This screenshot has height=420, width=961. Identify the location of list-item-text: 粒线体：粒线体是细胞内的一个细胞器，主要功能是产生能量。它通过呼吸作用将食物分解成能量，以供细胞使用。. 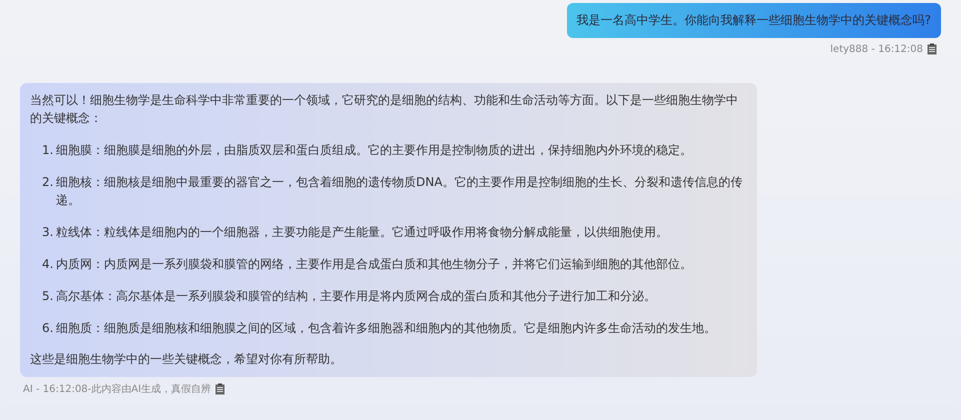
(362, 232).